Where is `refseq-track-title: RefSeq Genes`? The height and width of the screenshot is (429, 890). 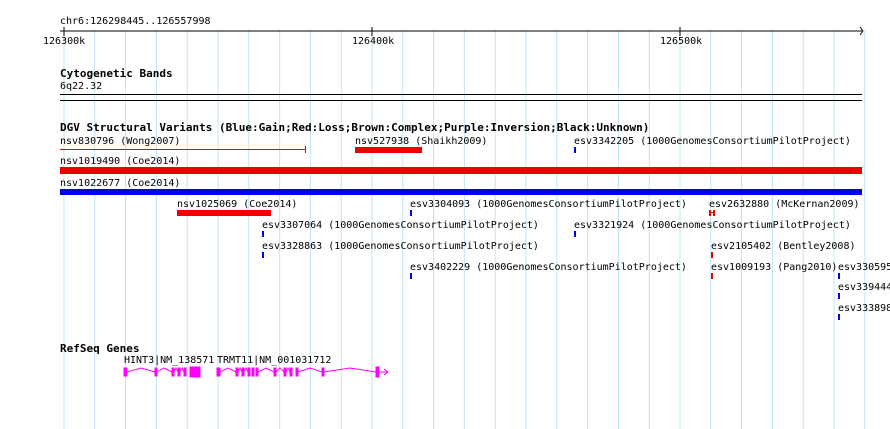 refseq-track-title: RefSeq Genes is located at coordinates (100, 348).